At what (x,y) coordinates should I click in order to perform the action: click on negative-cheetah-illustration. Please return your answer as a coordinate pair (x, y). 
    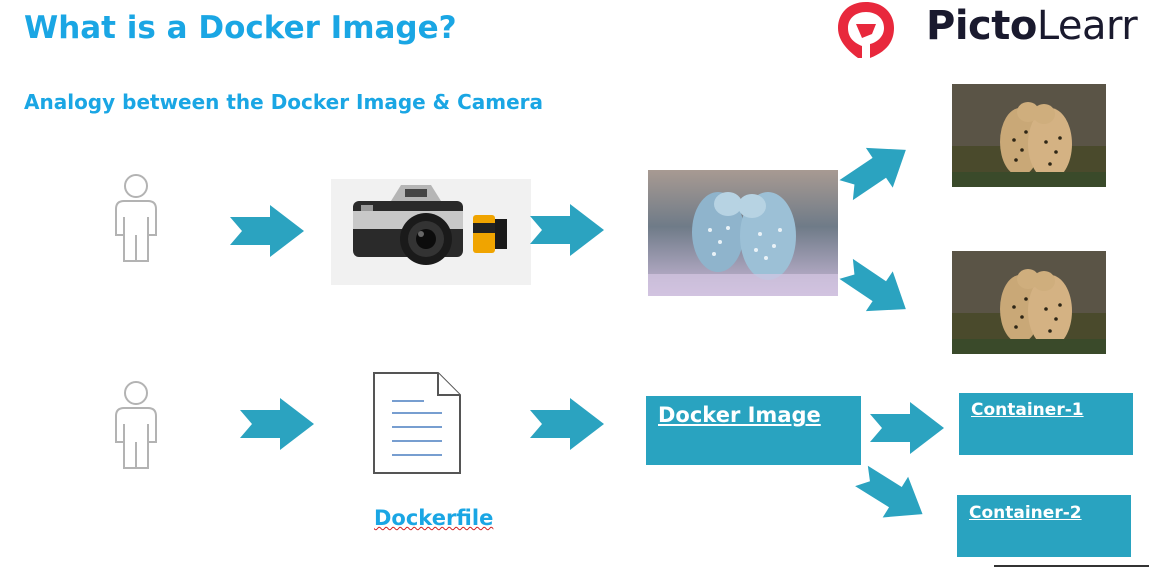
    Looking at the image, I should click on (743, 233).